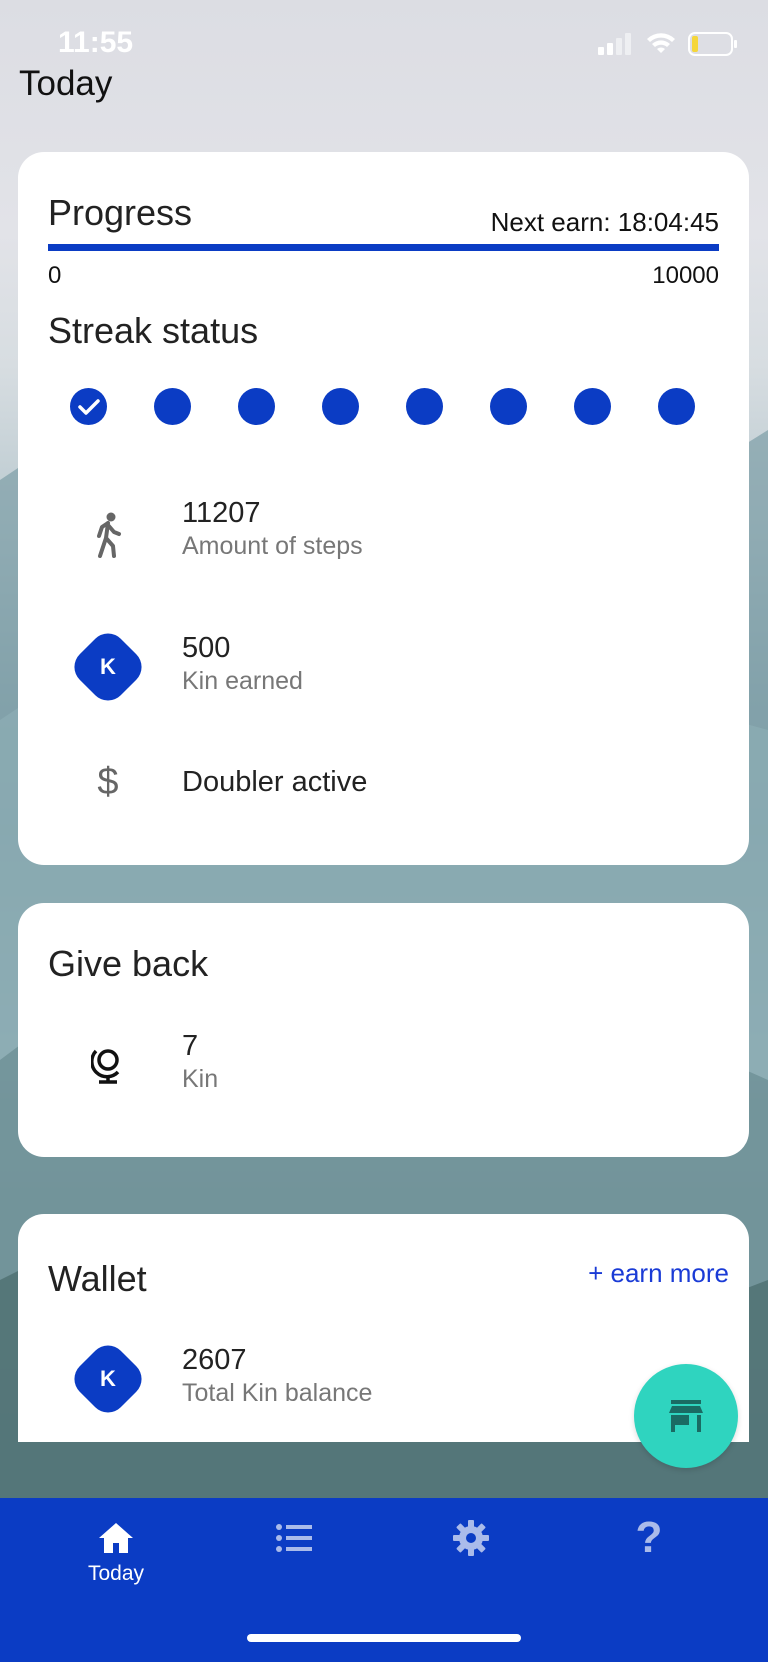 The image size is (768, 1662). Describe the element at coordinates (108, 1065) in the screenshot. I see `globe-icon` at that location.